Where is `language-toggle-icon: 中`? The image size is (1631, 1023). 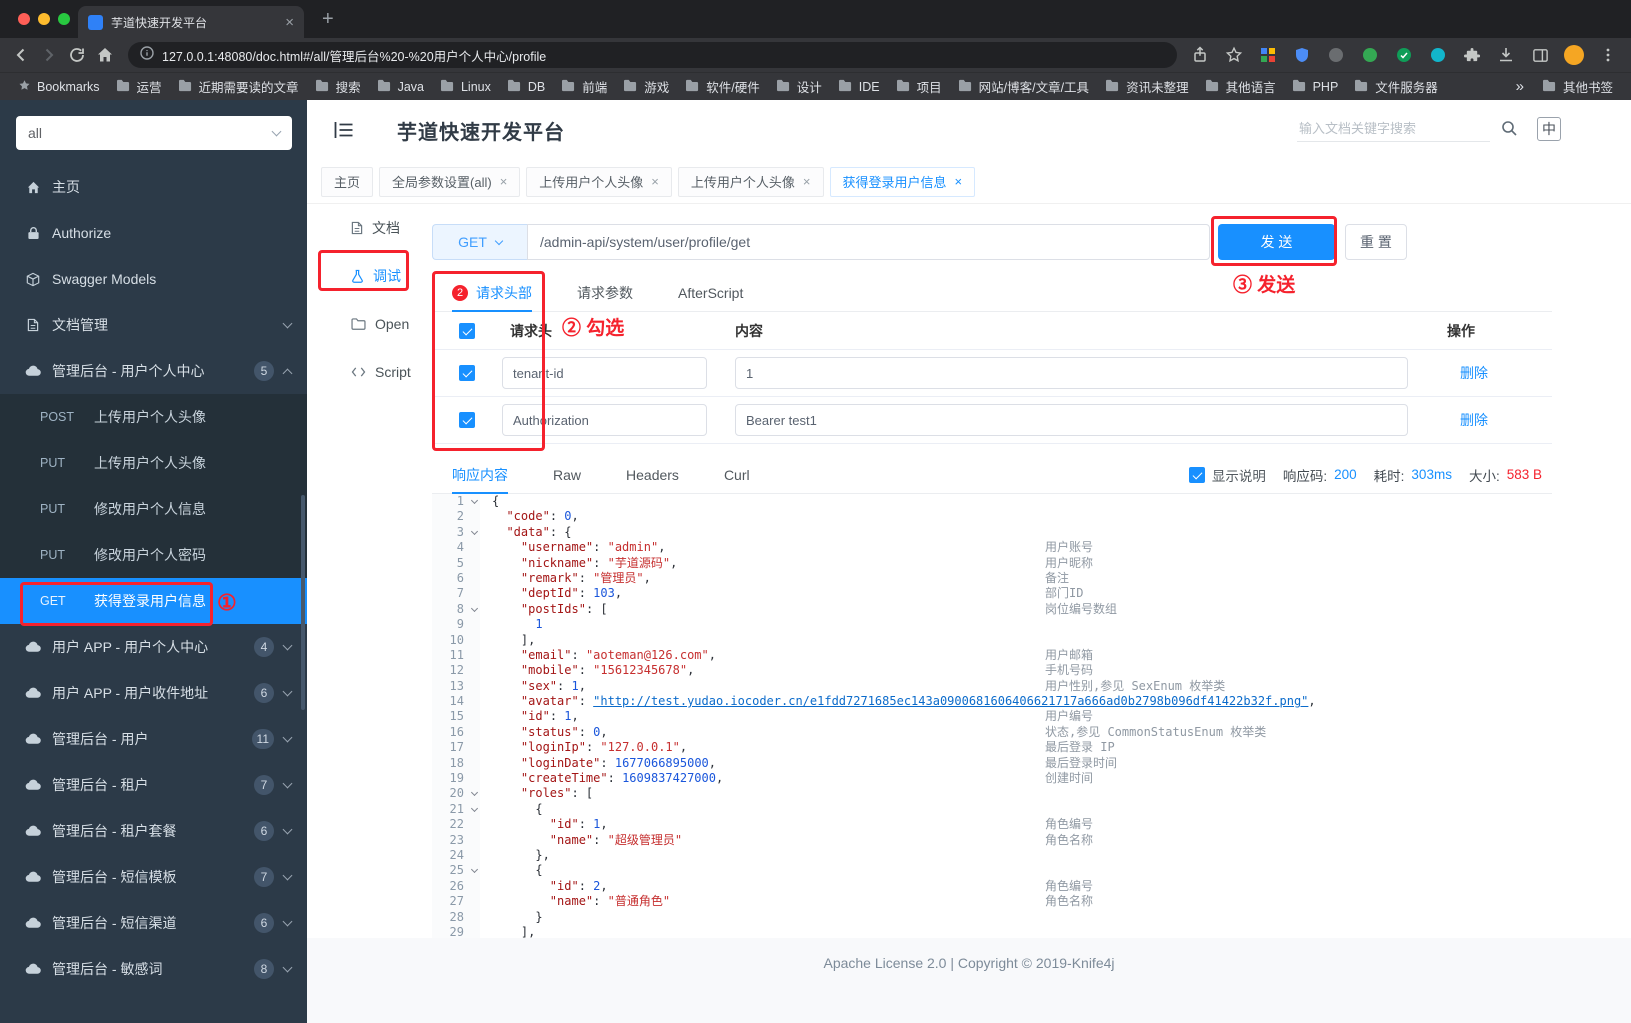
language-toggle-icon: 中 is located at coordinates (1549, 129).